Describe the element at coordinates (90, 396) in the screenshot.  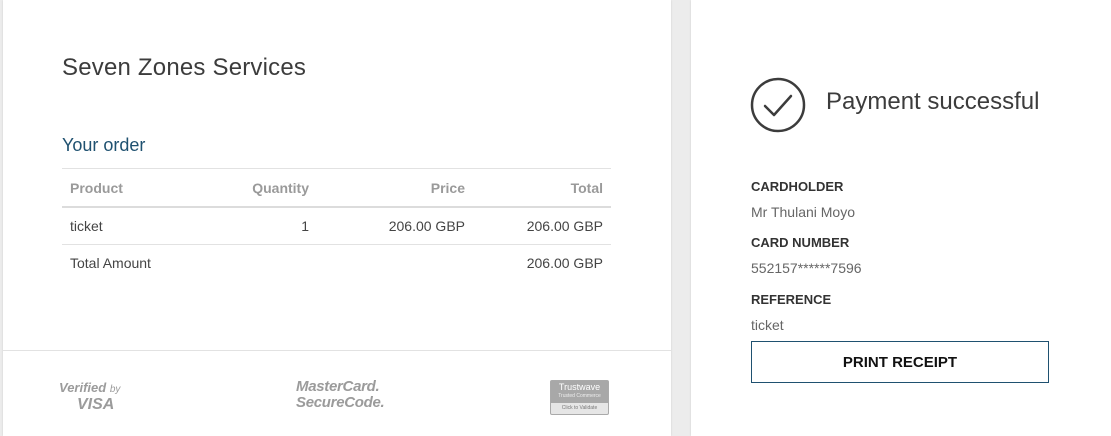
I see `verified-by-visa-logo: Verified by VISA` at that location.